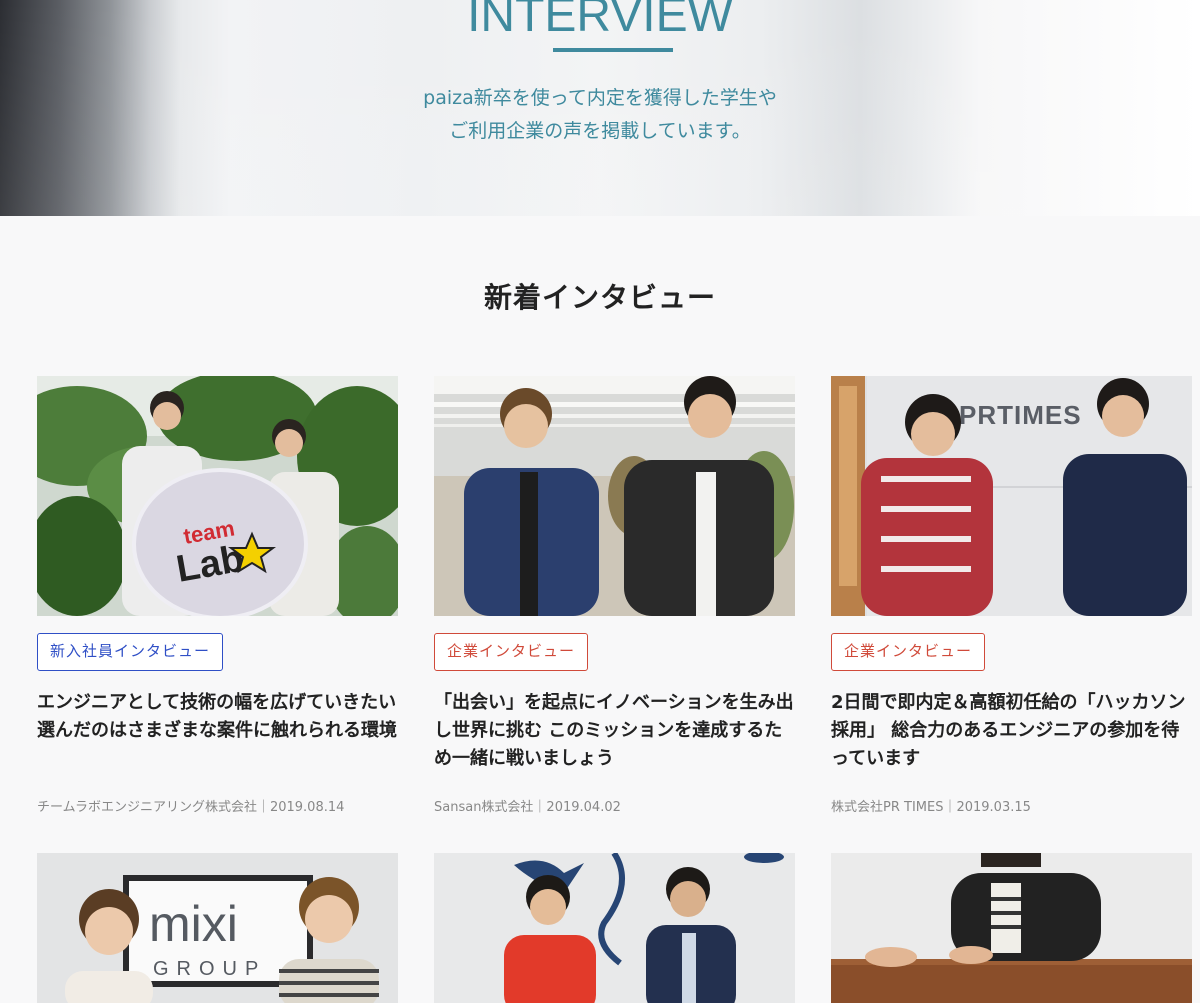  Describe the element at coordinates (191, 807) in the screenshot. I see `company-date: チームラボエンジニアリング株式会社｜2019.08.14` at that location.